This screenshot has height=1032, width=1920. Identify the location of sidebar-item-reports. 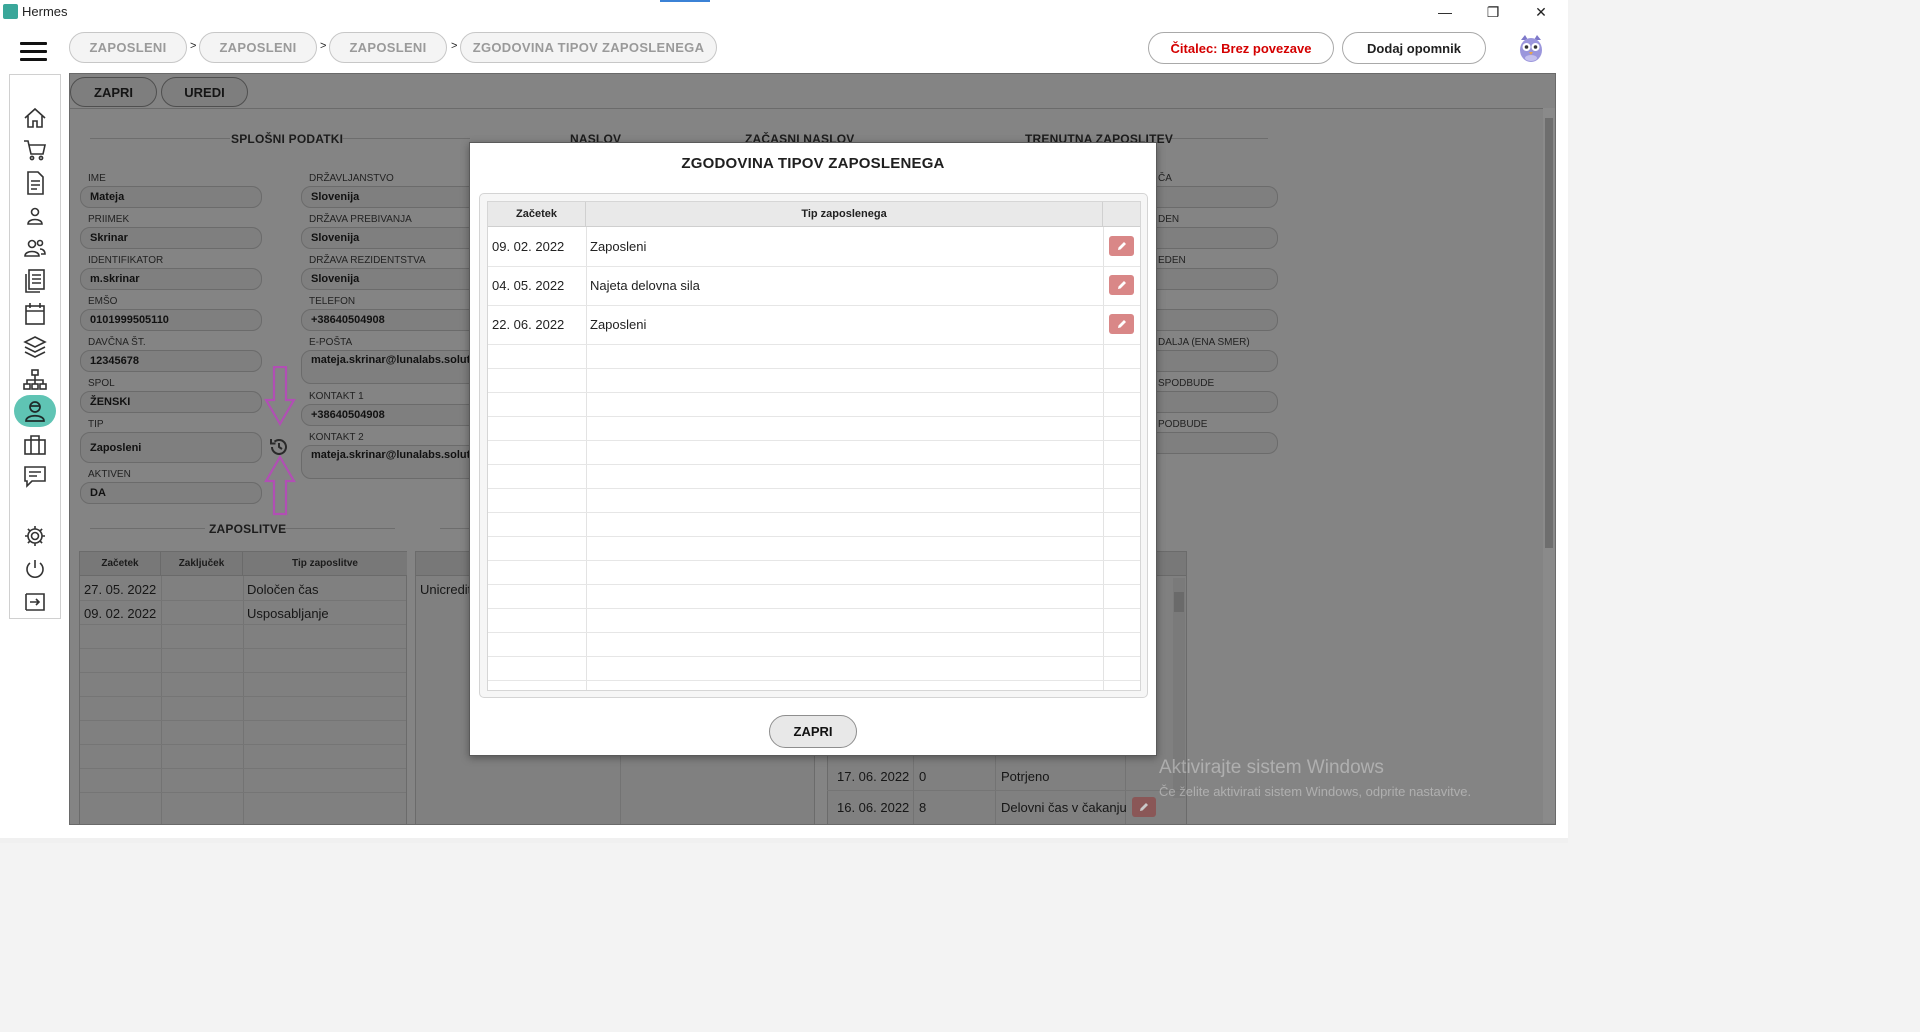
(35, 281).